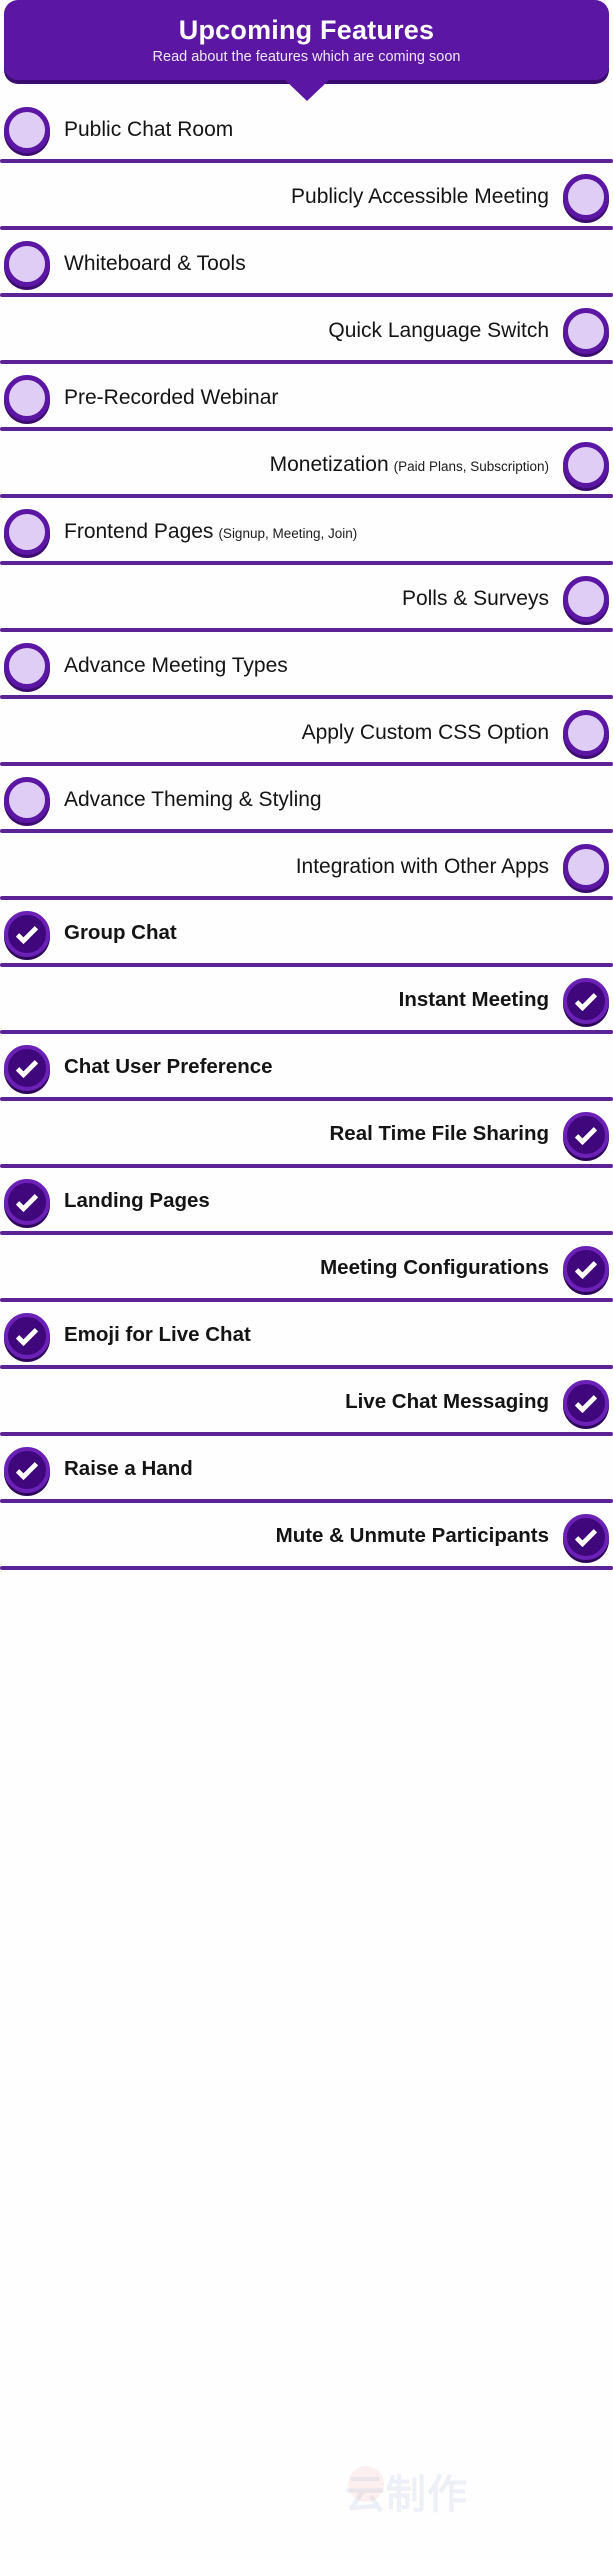 The image size is (613, 2560). I want to click on feature-label: Emoji for Live Chat, so click(157, 1335).